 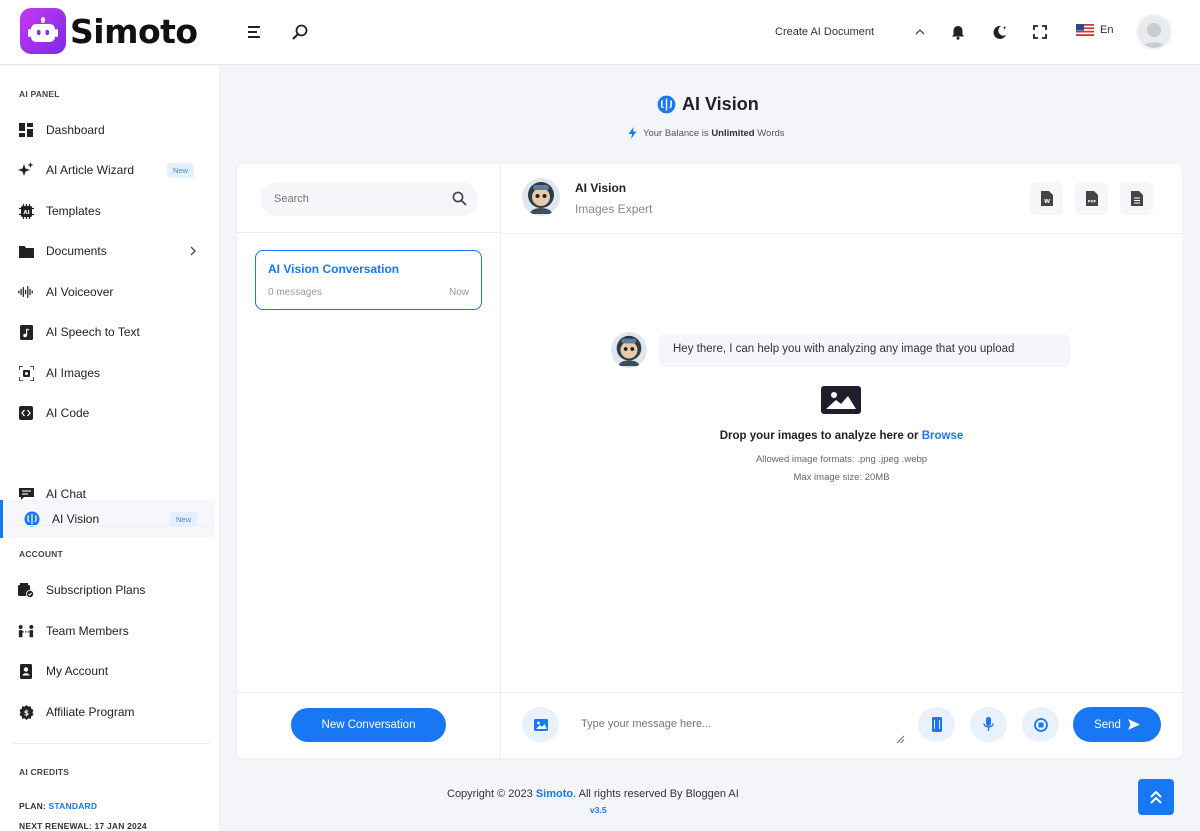 What do you see at coordinates (80, 292) in the screenshot?
I see `sidebar-item-label: AI Voiceover` at bounding box center [80, 292].